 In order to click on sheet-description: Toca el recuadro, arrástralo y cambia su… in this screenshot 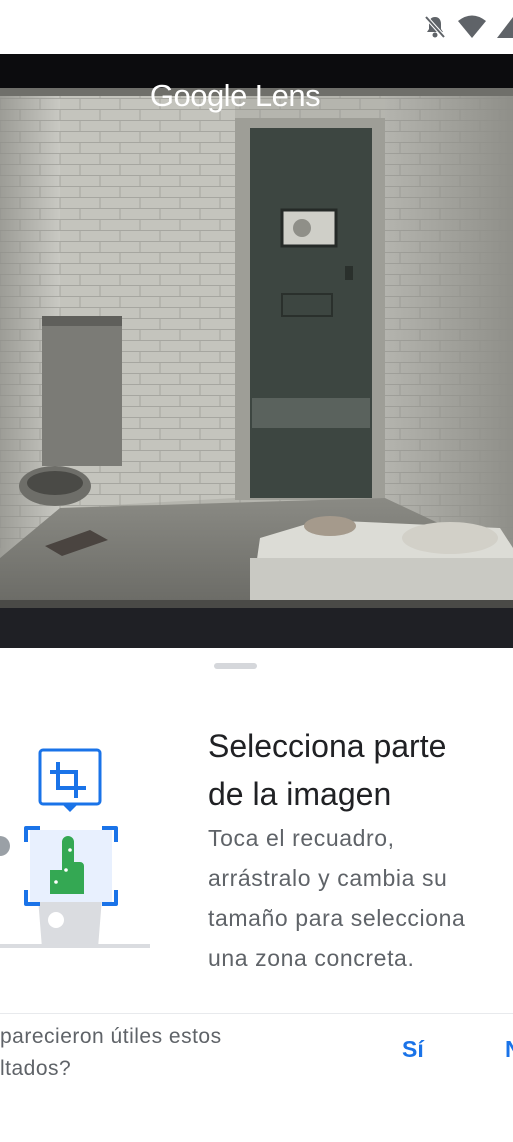, I will do `click(360, 898)`.